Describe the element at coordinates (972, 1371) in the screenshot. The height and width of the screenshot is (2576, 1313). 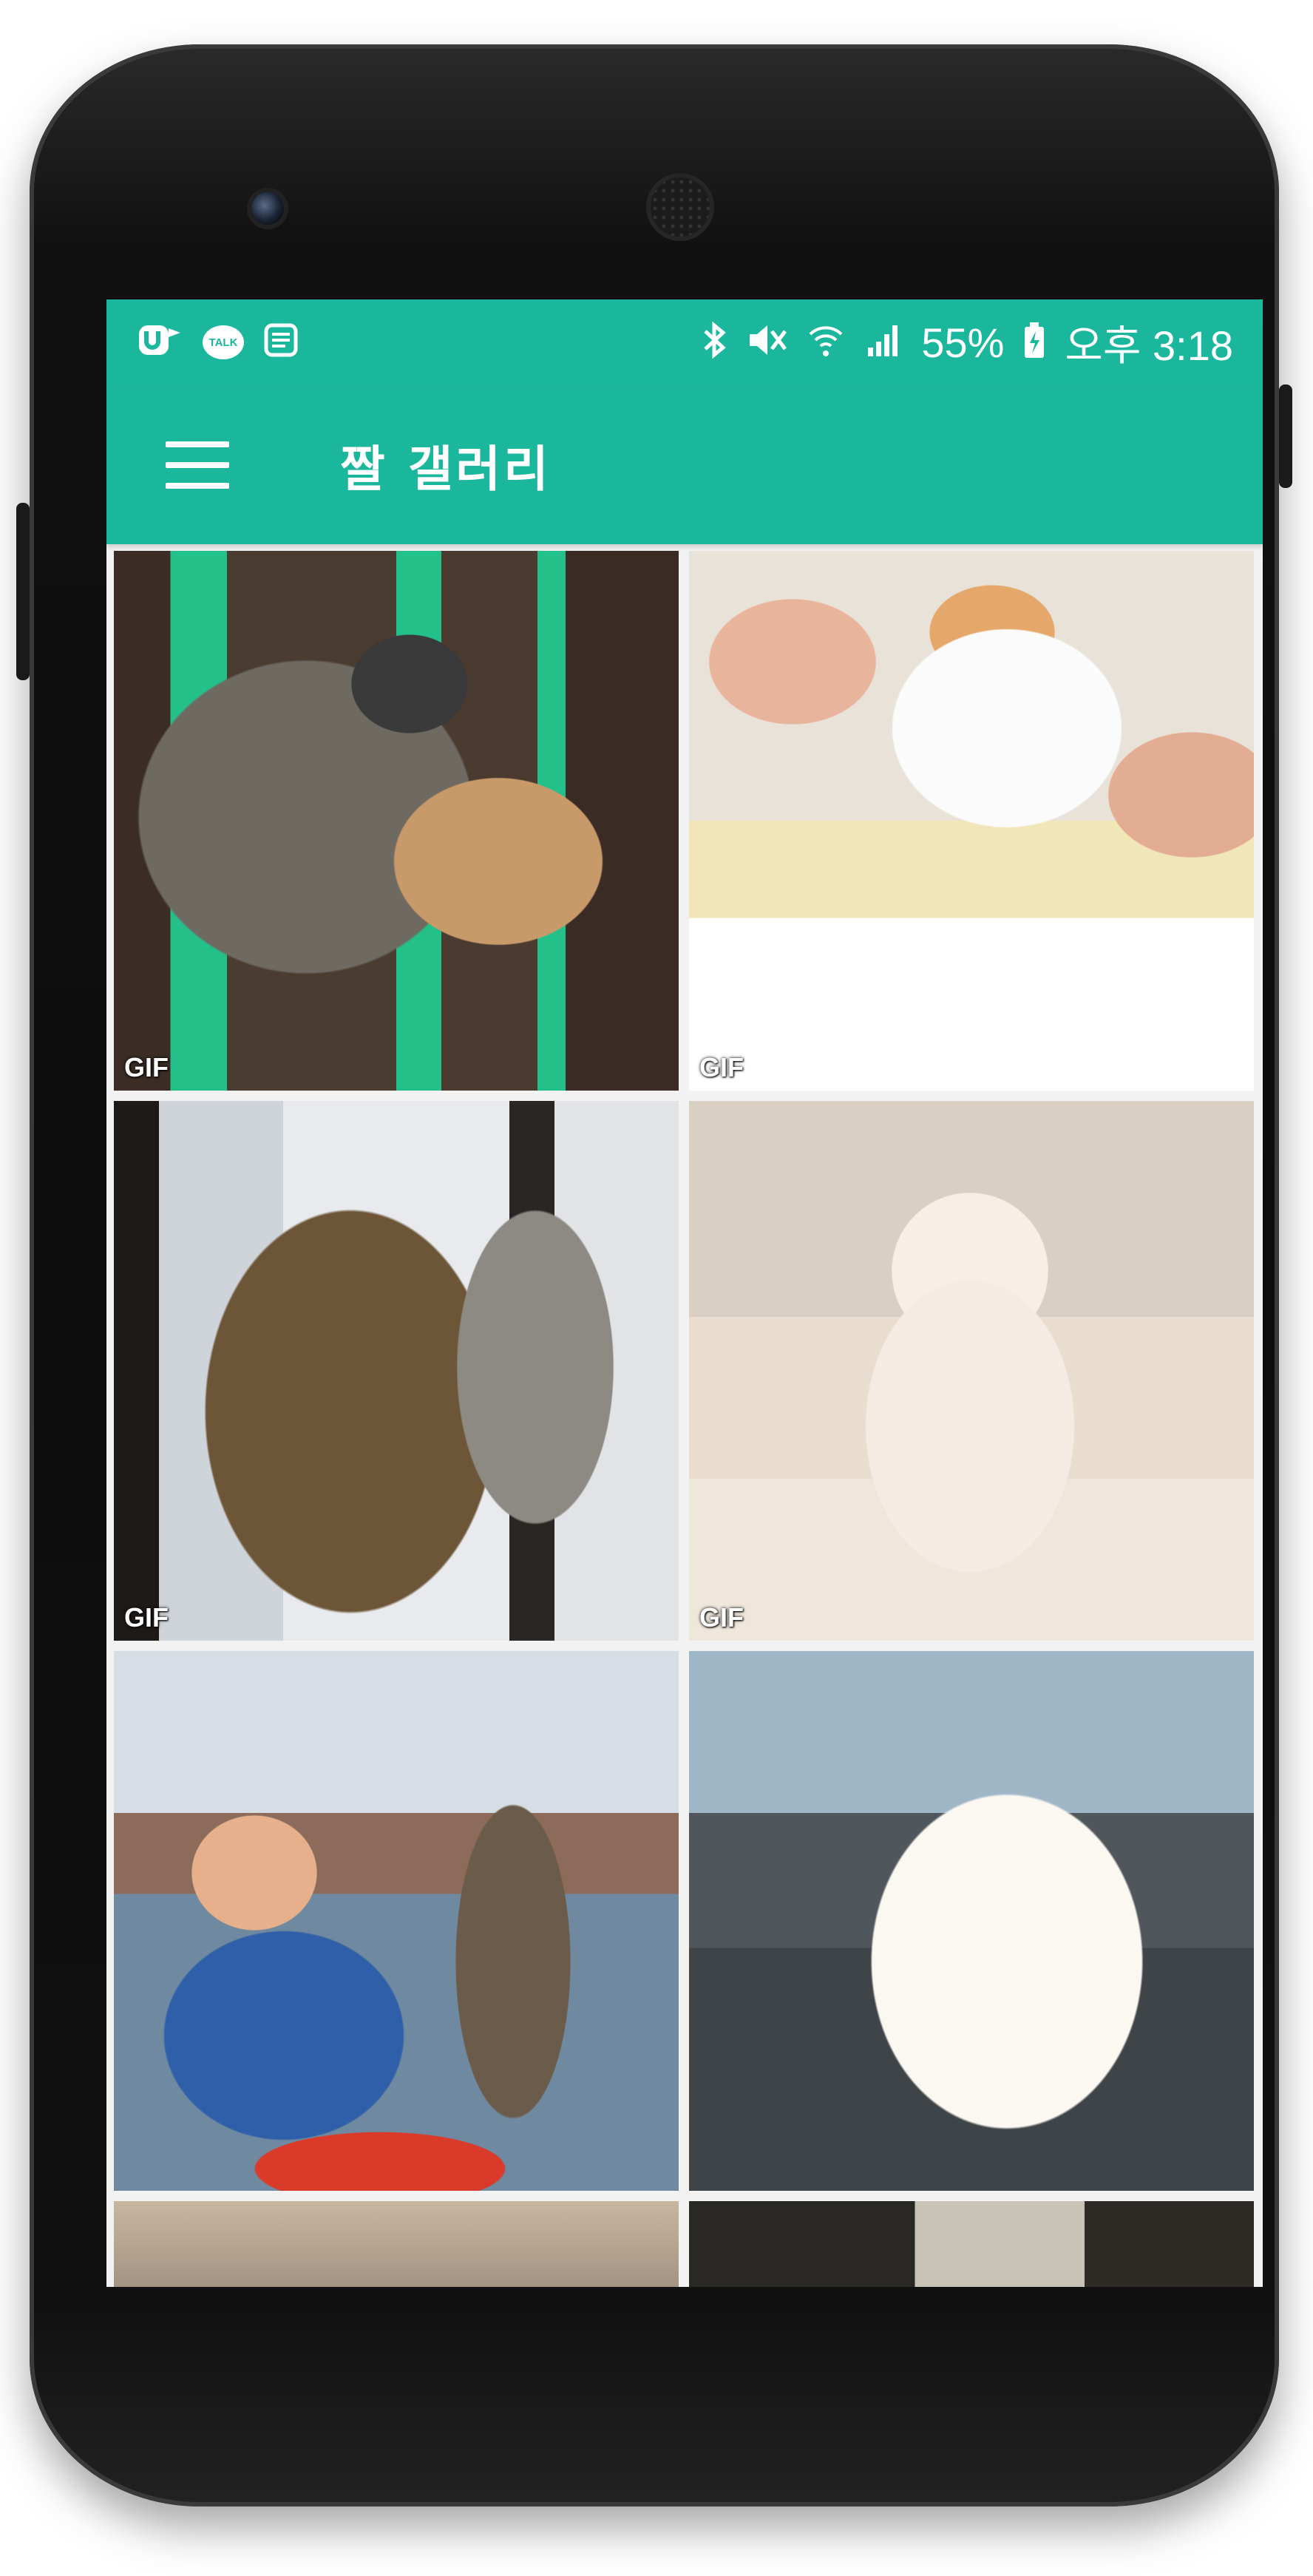
I see `gallery-item-white-dog: GIF` at that location.